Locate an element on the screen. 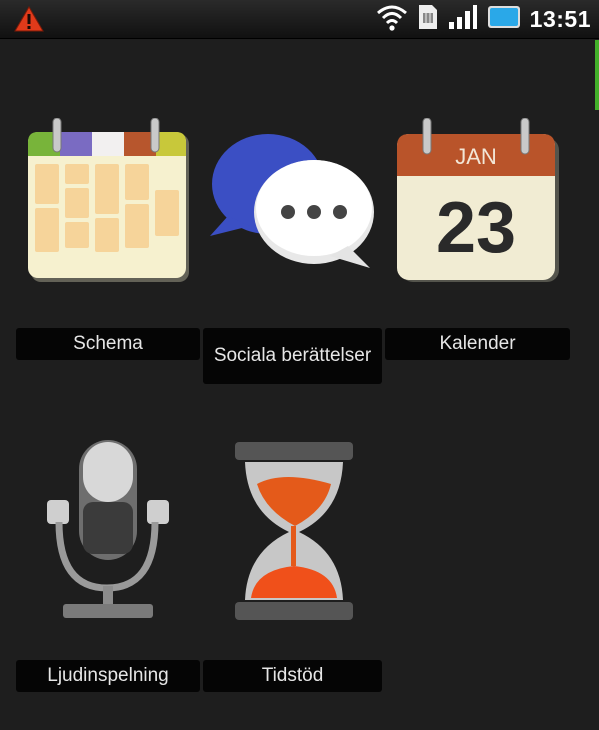 The width and height of the screenshot is (599, 730). app-label-tidstod: Tidstöd is located at coordinates (292, 676).